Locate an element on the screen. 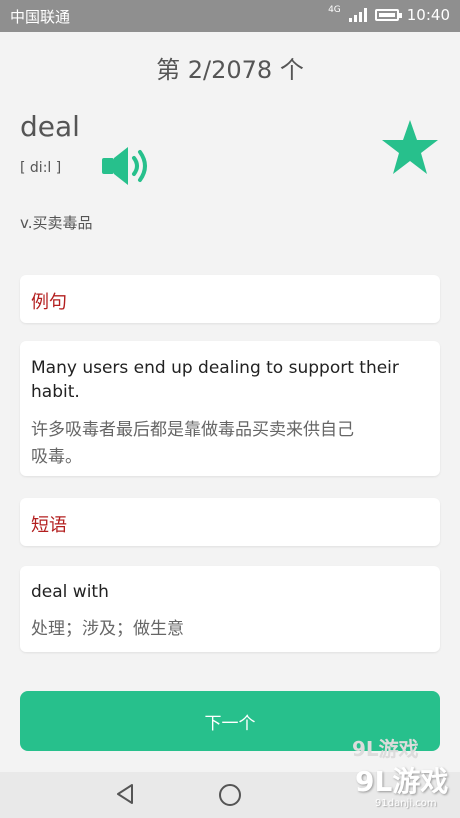  status-bar: 中国联通 4G 10:40 is located at coordinates (230, 16).